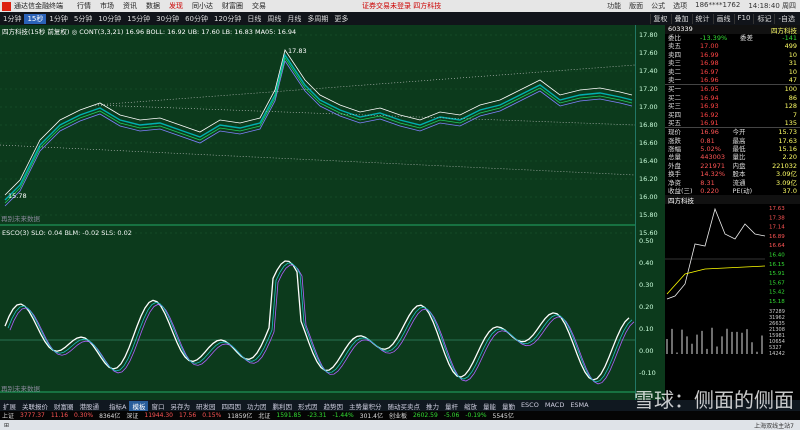  Describe the element at coordinates (20, 218) in the screenshot. I see `future-note-main: 再别未来数据` at that location.